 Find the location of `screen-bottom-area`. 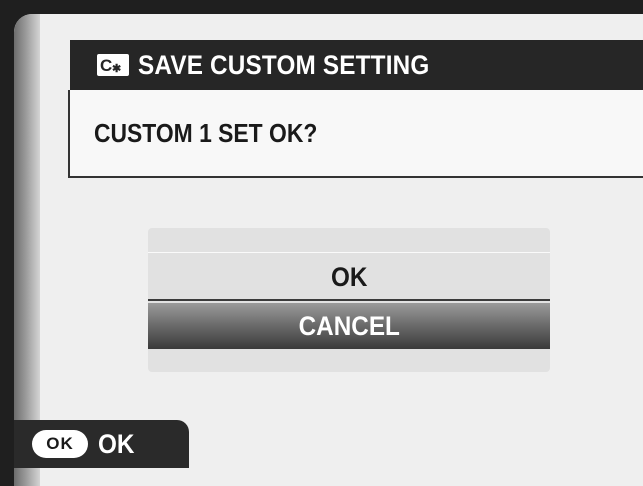

screen-bottom-area is located at coordinates (416, 477).